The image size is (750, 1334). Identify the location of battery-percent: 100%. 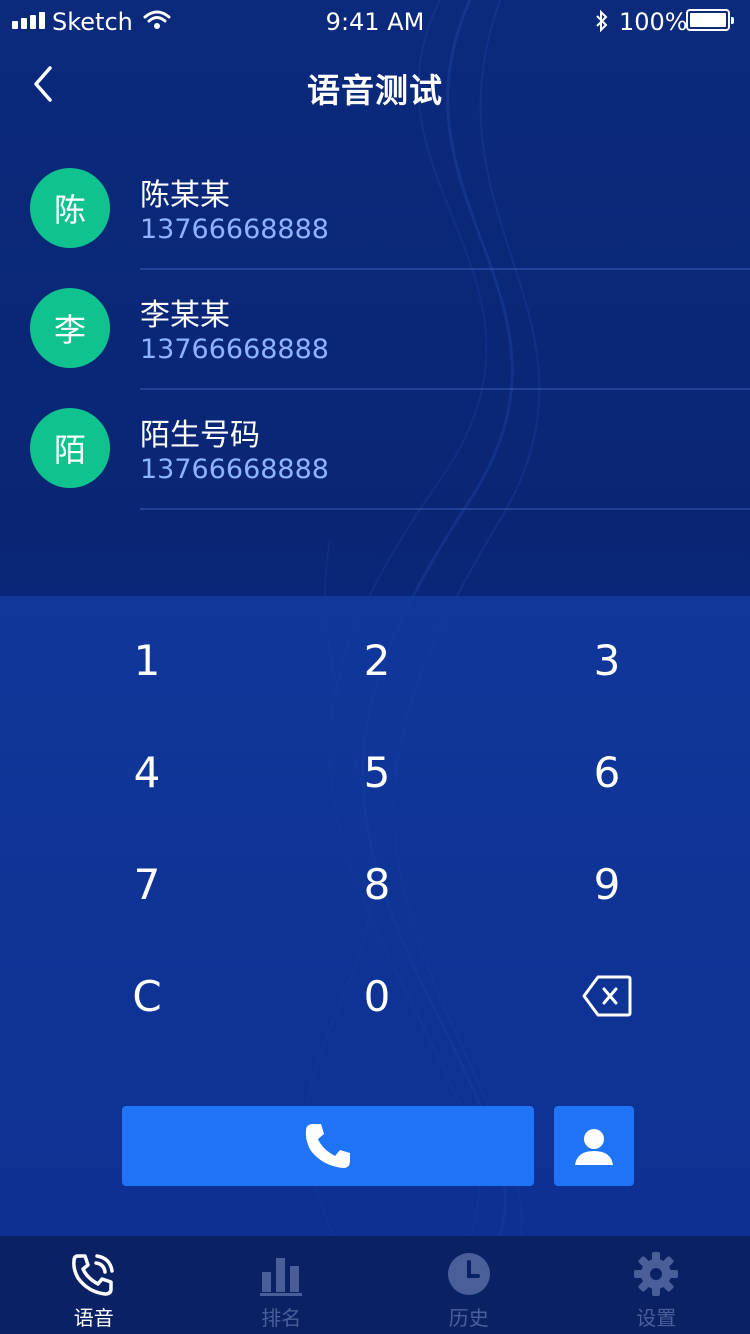
(653, 22).